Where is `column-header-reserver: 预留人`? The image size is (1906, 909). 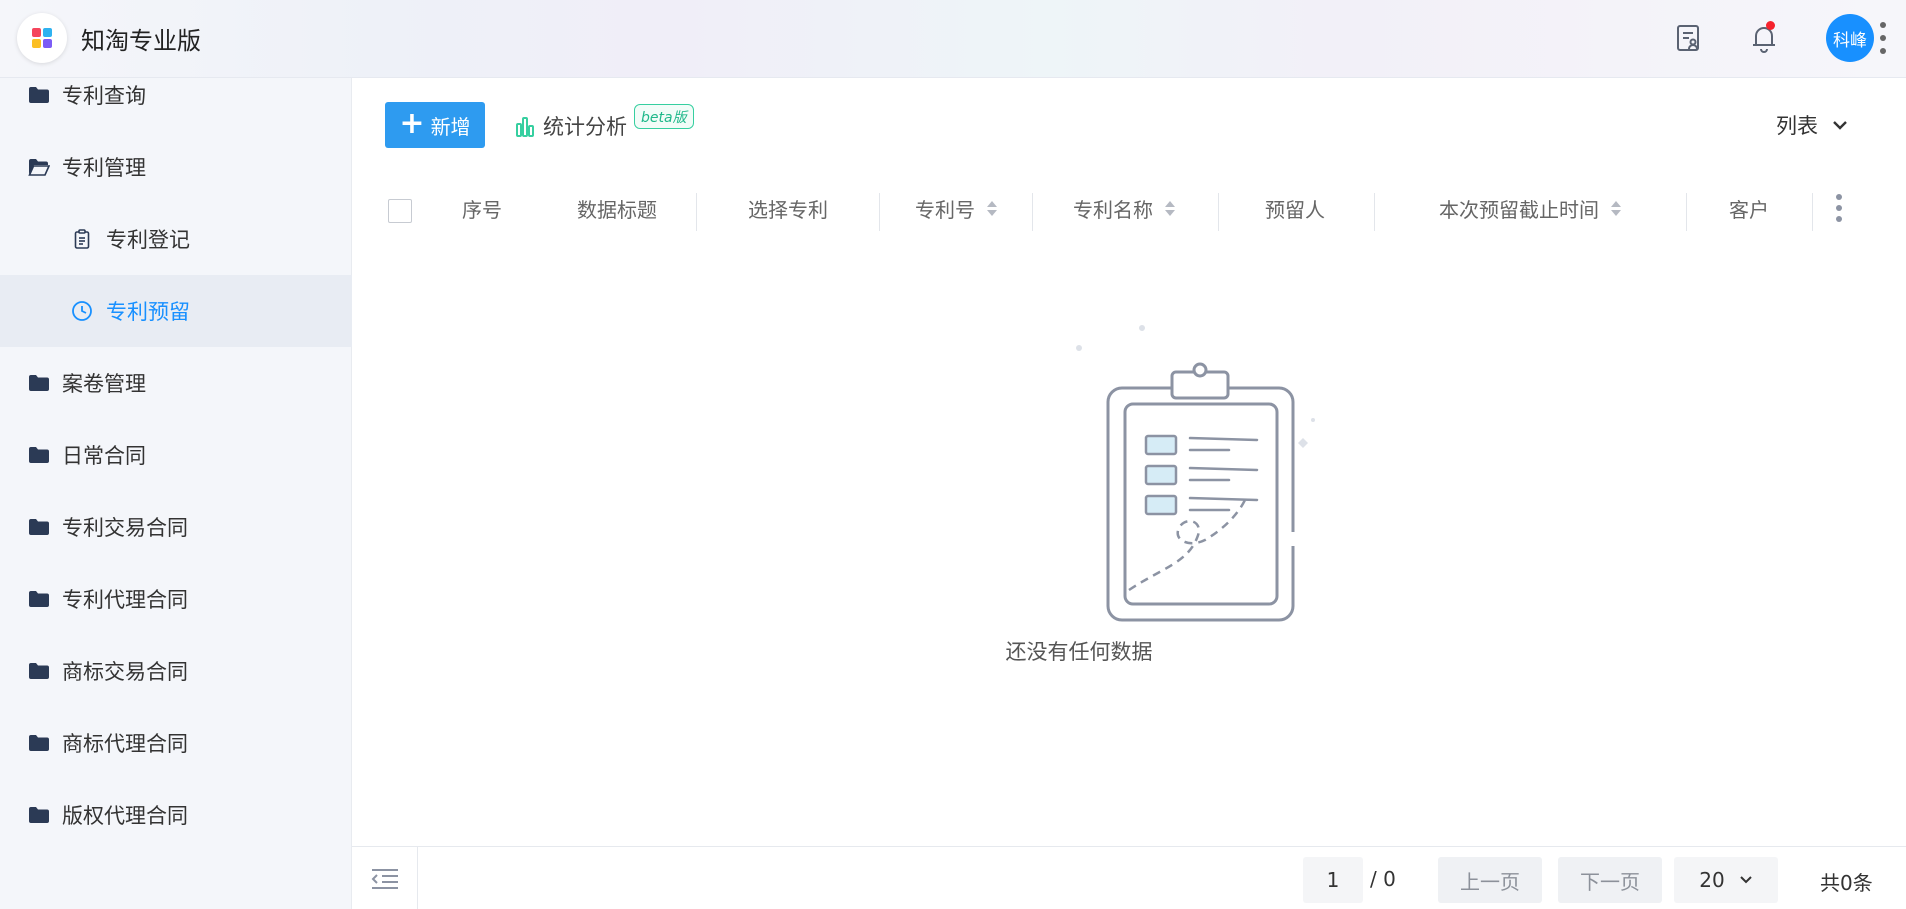 column-header-reserver: 预留人 is located at coordinates (1295, 208).